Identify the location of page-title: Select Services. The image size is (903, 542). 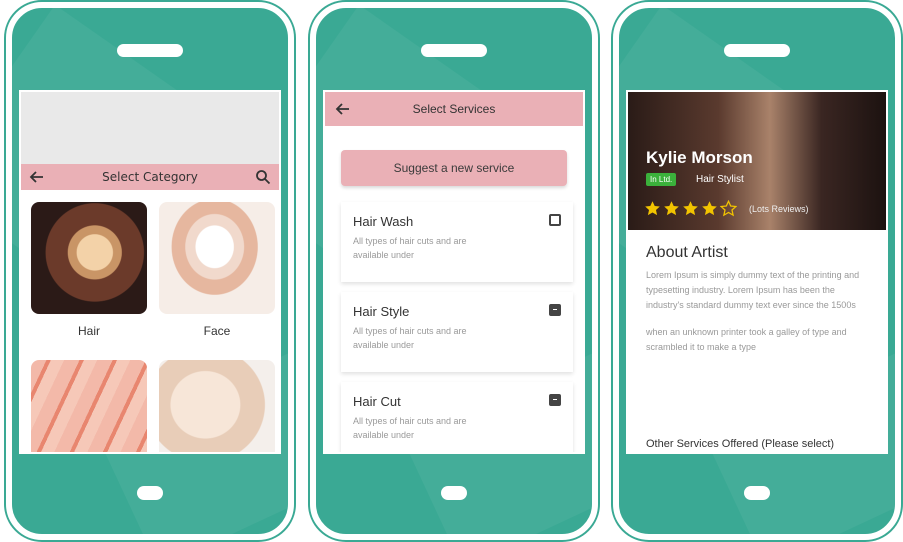
(454, 109).